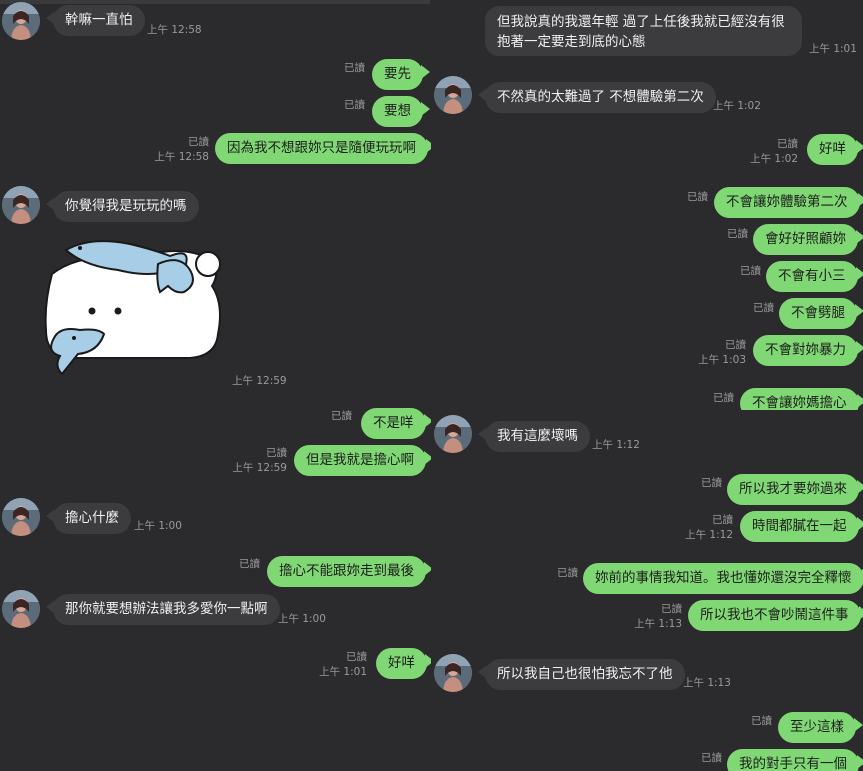 This screenshot has width=863, height=771. What do you see at coordinates (643, 31) in the screenshot?
I see `message-bubble-incoming: 但我說真的我還年輕 過了上任後我就已經沒有很抱著一定要走到底的心態` at bounding box center [643, 31].